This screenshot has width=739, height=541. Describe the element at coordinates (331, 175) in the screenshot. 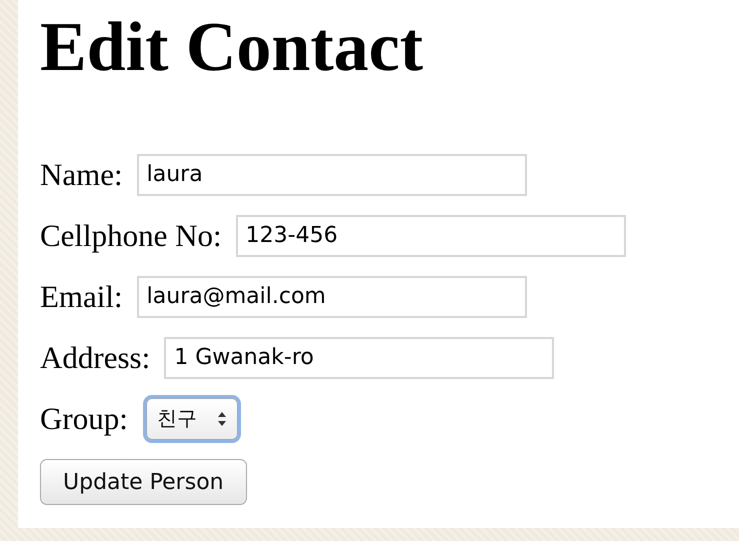

I see `text-field: laura` at that location.